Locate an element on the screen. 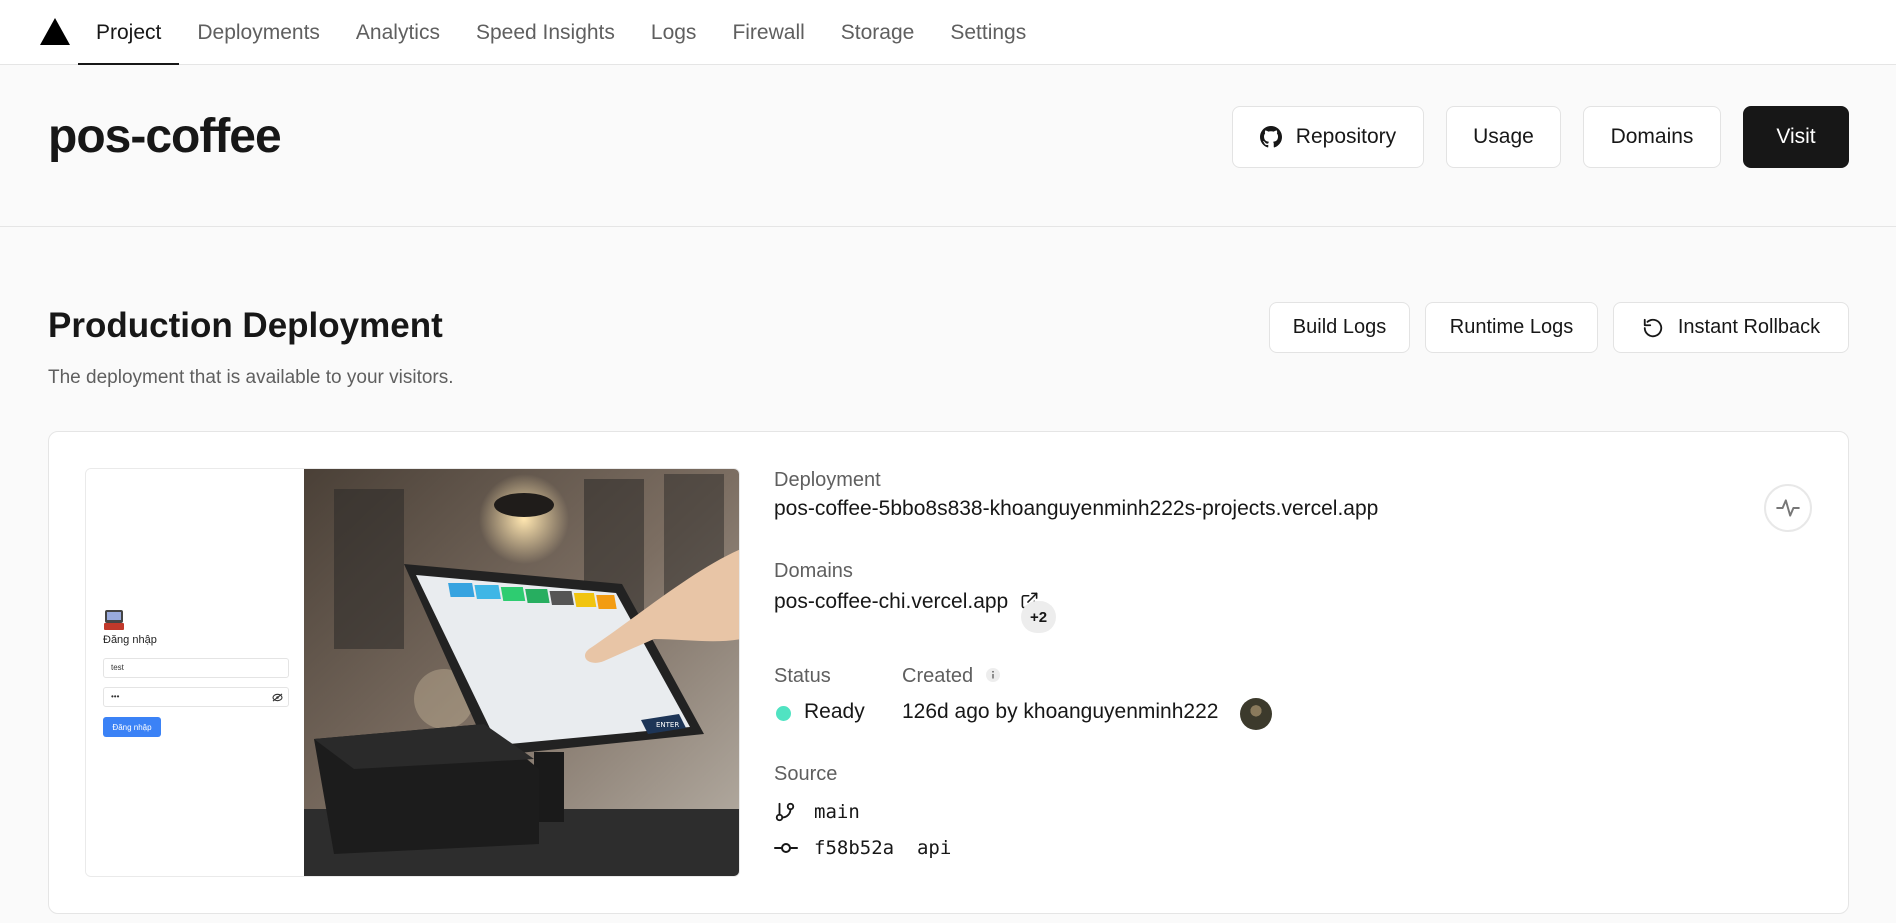 This screenshot has width=1896, height=923. build-logs-label: Build Logs is located at coordinates (1339, 327).